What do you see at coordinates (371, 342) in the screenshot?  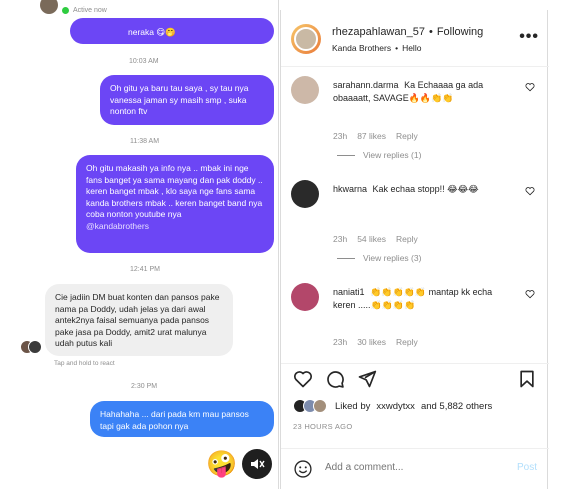 I see `comment-likes: 30 likes` at bounding box center [371, 342].